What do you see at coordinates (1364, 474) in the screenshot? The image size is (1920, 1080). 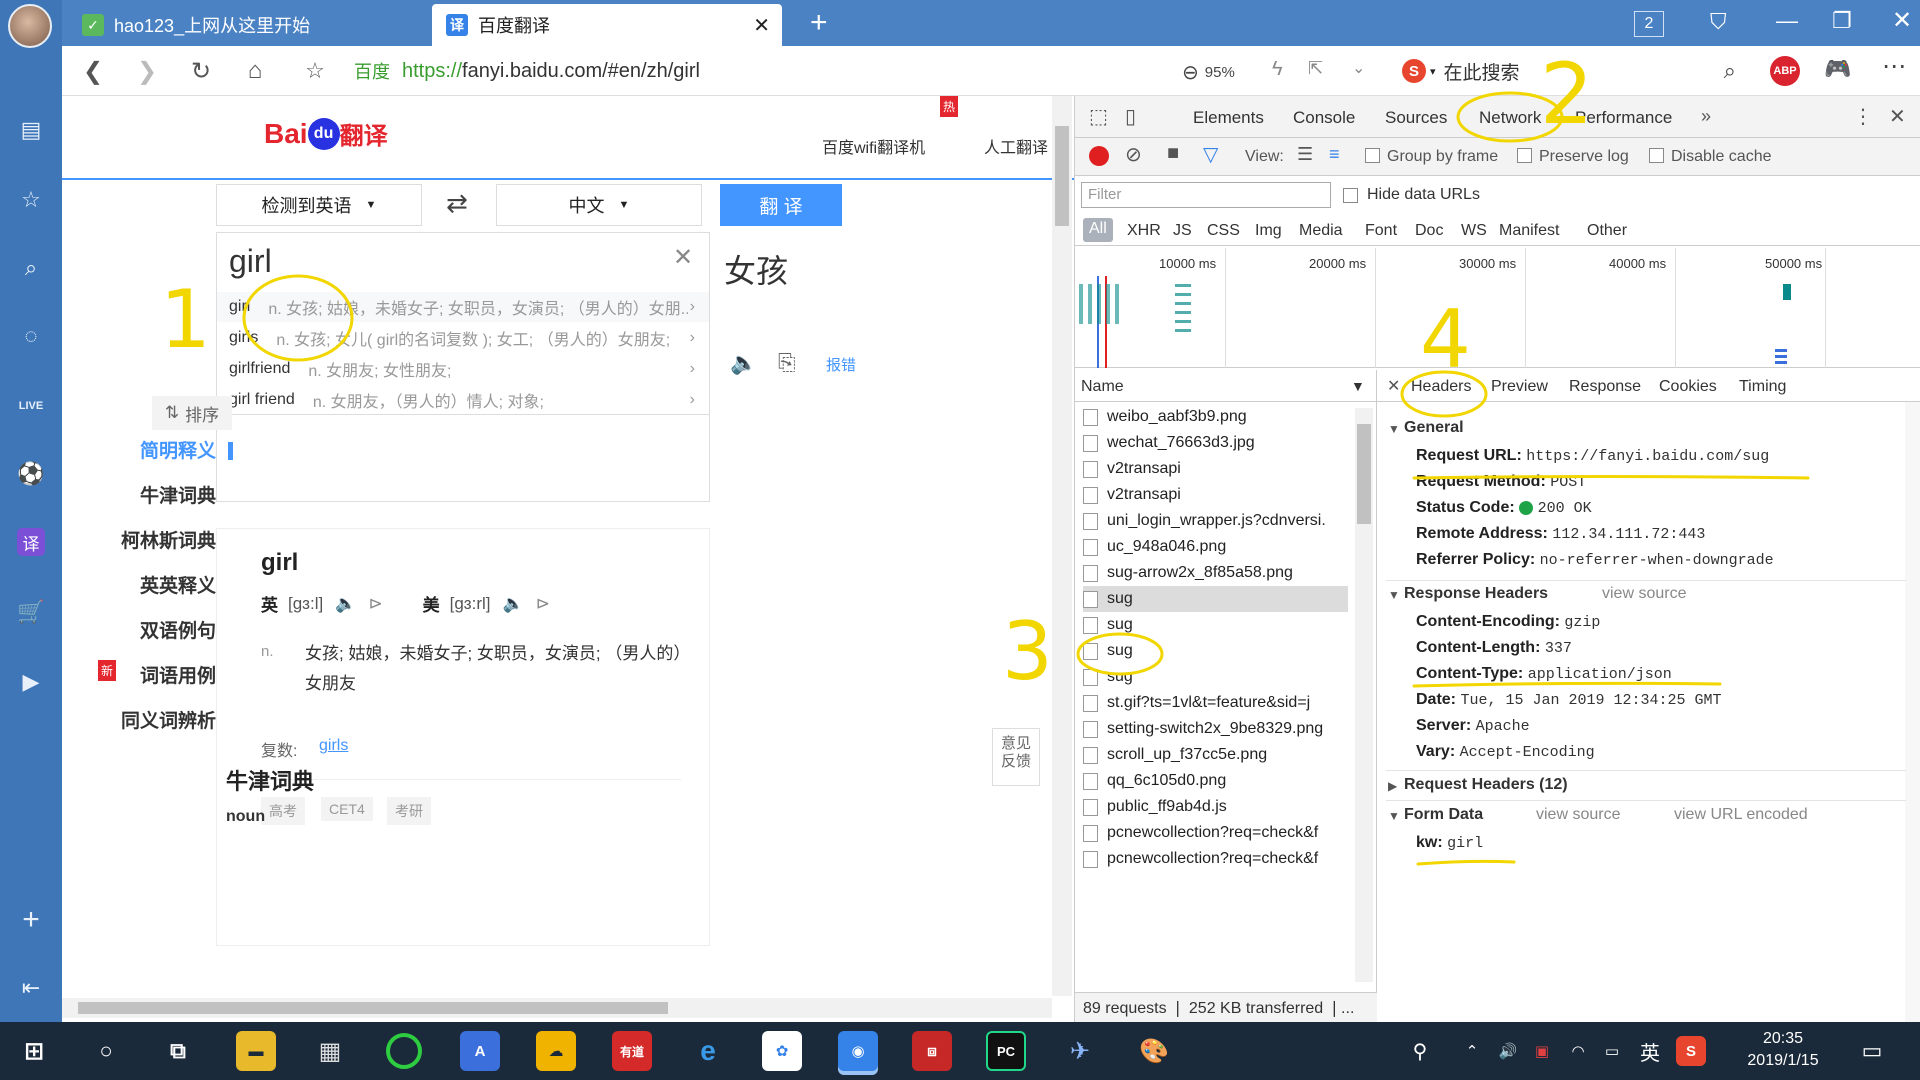 I see `scrollbar-thumb` at bounding box center [1364, 474].